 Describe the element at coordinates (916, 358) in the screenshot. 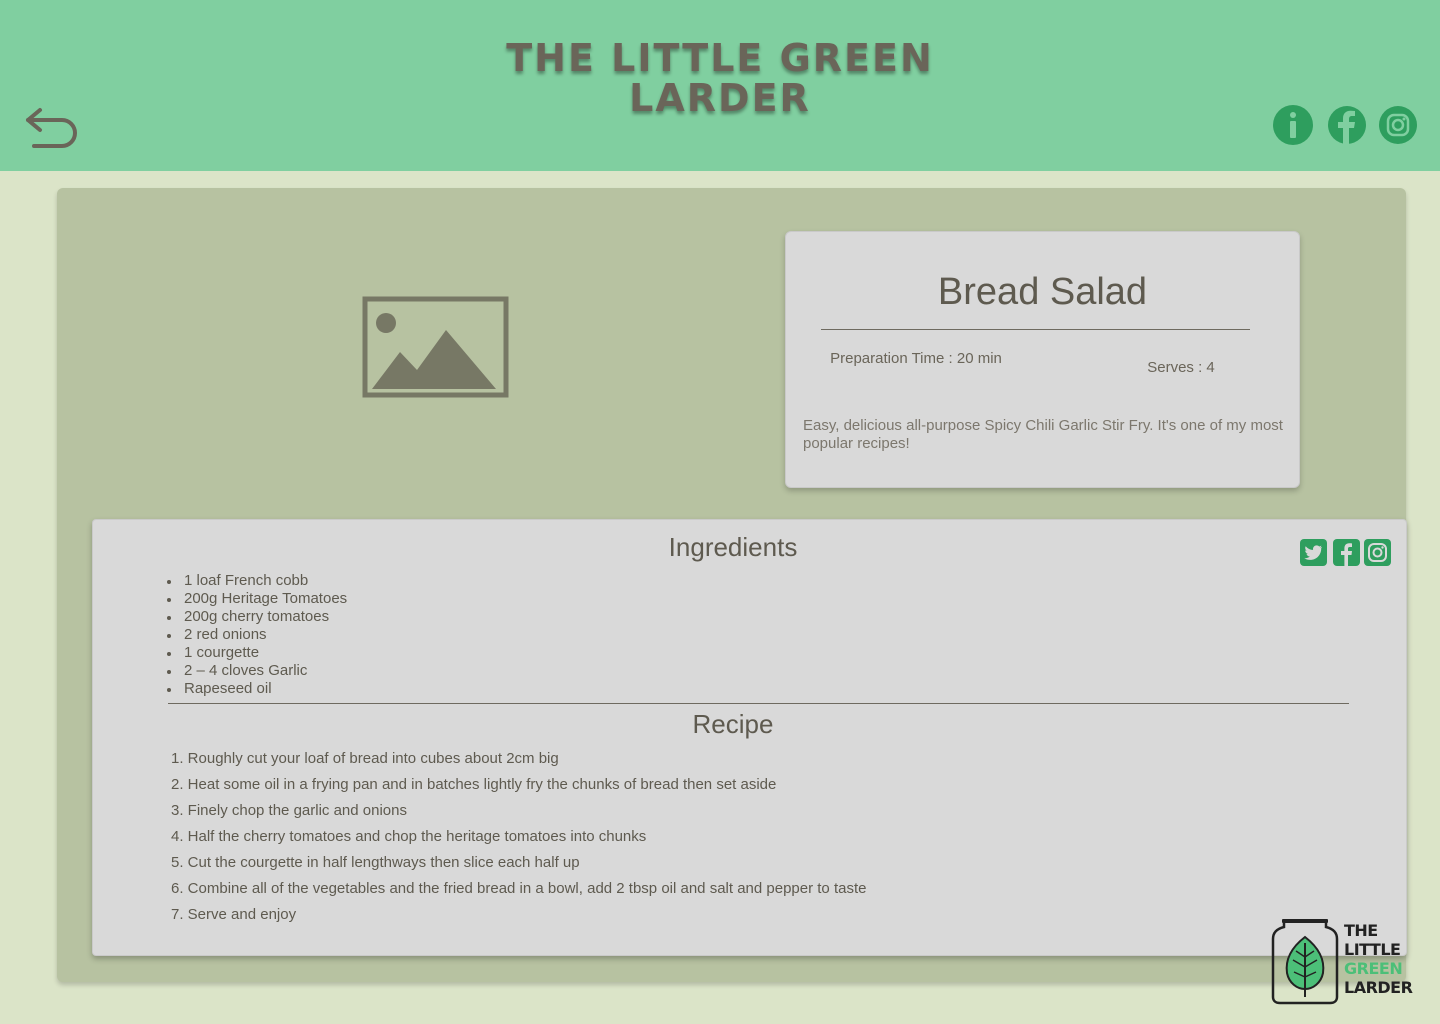

I see `preparation-time: Preparation Time : 20 min` at that location.